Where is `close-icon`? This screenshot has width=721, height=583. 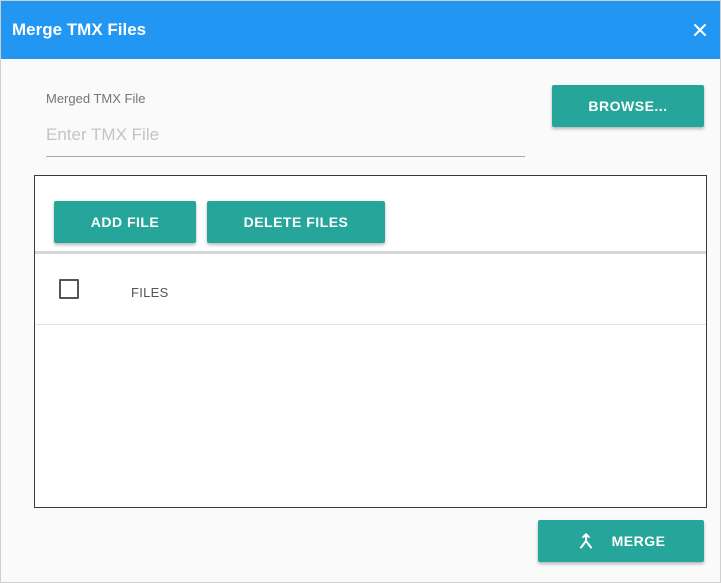
close-icon is located at coordinates (700, 30).